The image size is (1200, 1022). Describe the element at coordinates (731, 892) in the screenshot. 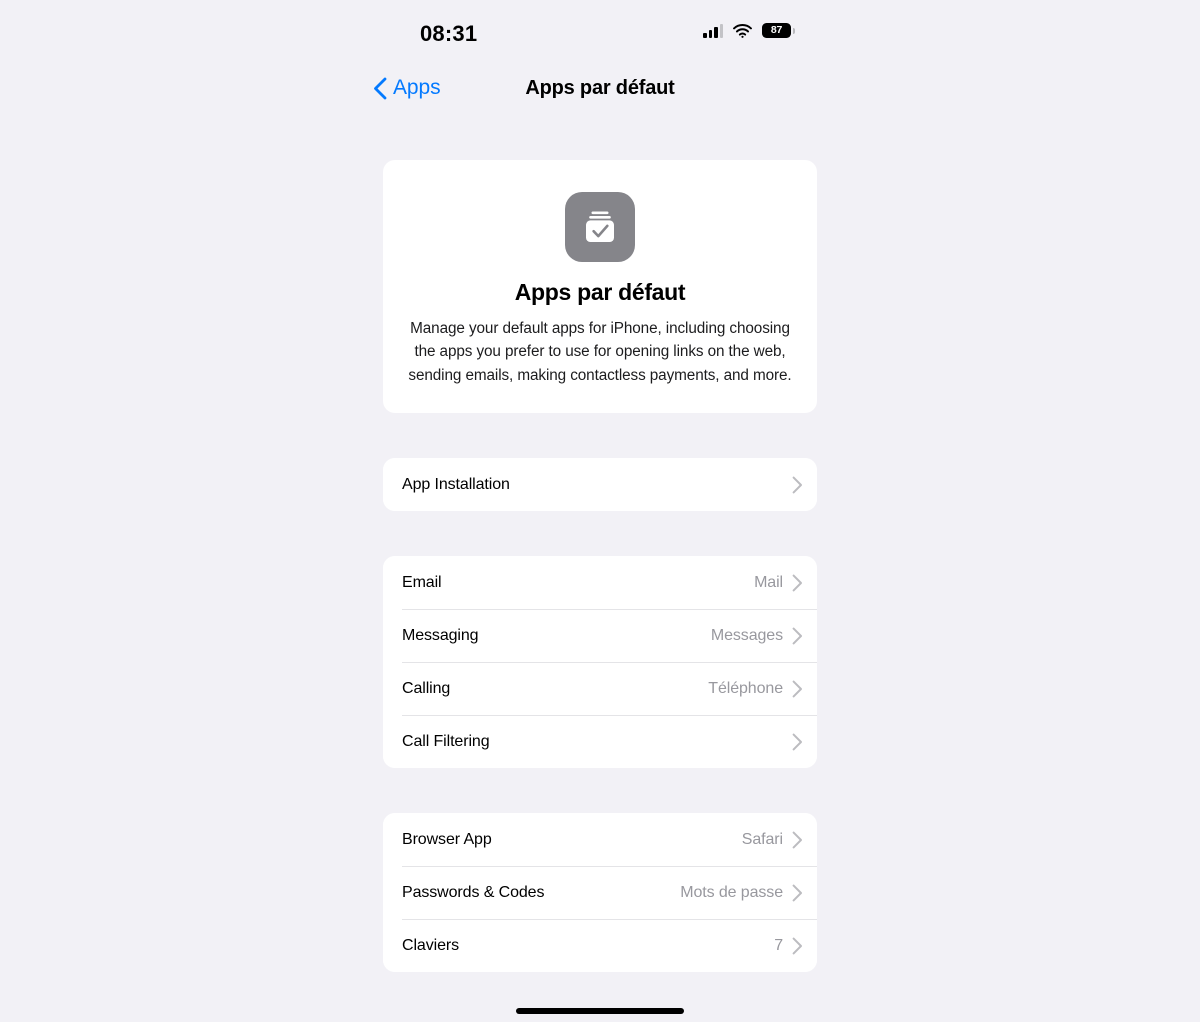

I see `row-value: Mots de passe` at that location.